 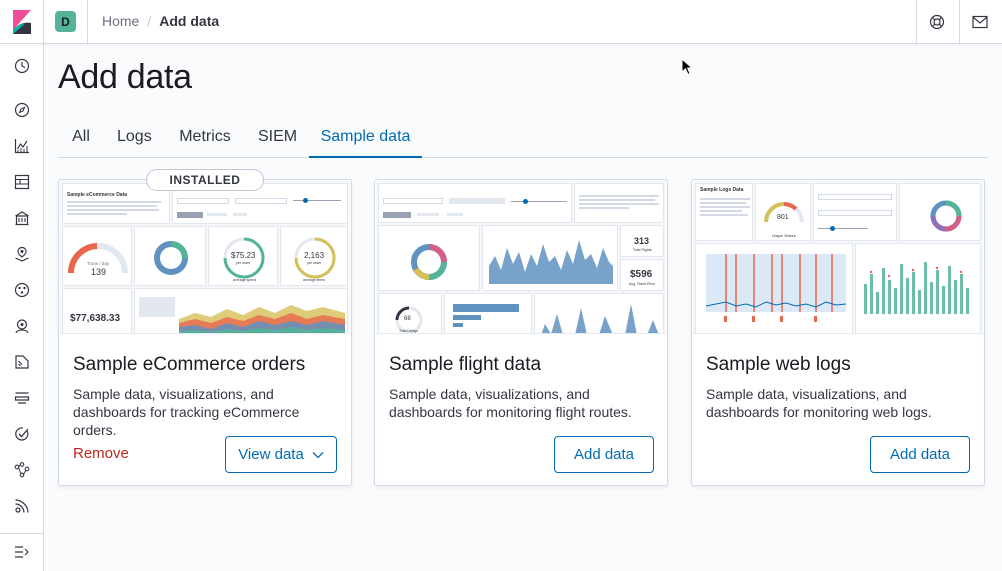 What do you see at coordinates (22, 182) in the screenshot?
I see `dashboard-icon` at bounding box center [22, 182].